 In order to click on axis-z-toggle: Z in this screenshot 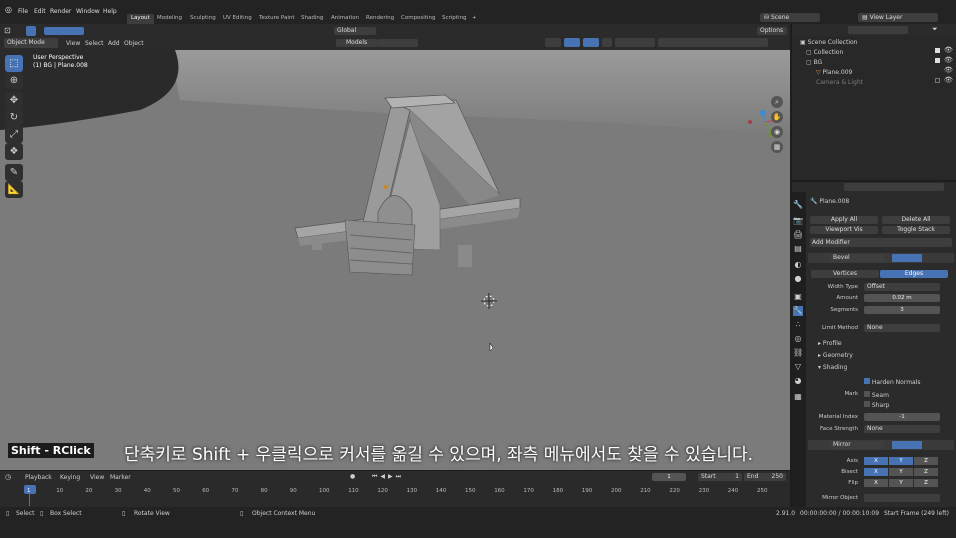, I will do `click(926, 461)`.